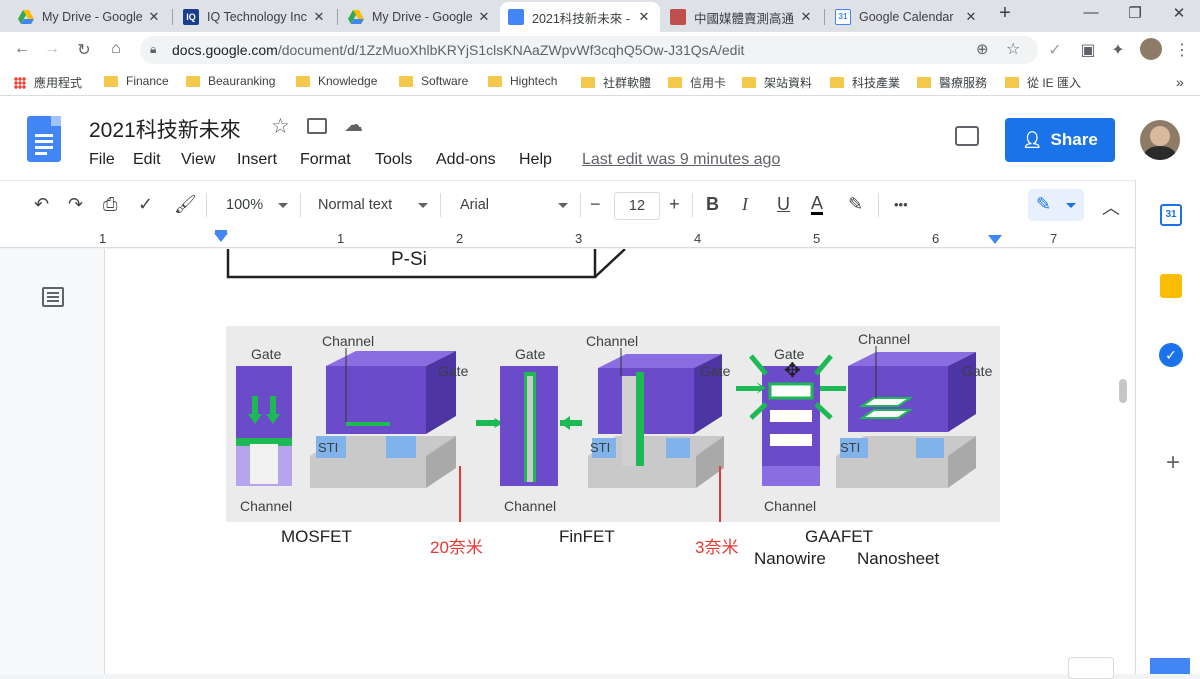 This screenshot has width=1200, height=679. Describe the element at coordinates (587, 536) in the screenshot. I see `finfet-caption: FinFET` at that location.